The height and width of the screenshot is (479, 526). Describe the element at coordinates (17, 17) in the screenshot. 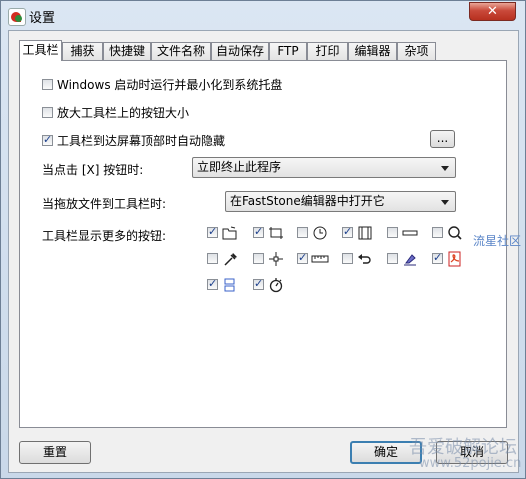

I see `app-icon` at that location.